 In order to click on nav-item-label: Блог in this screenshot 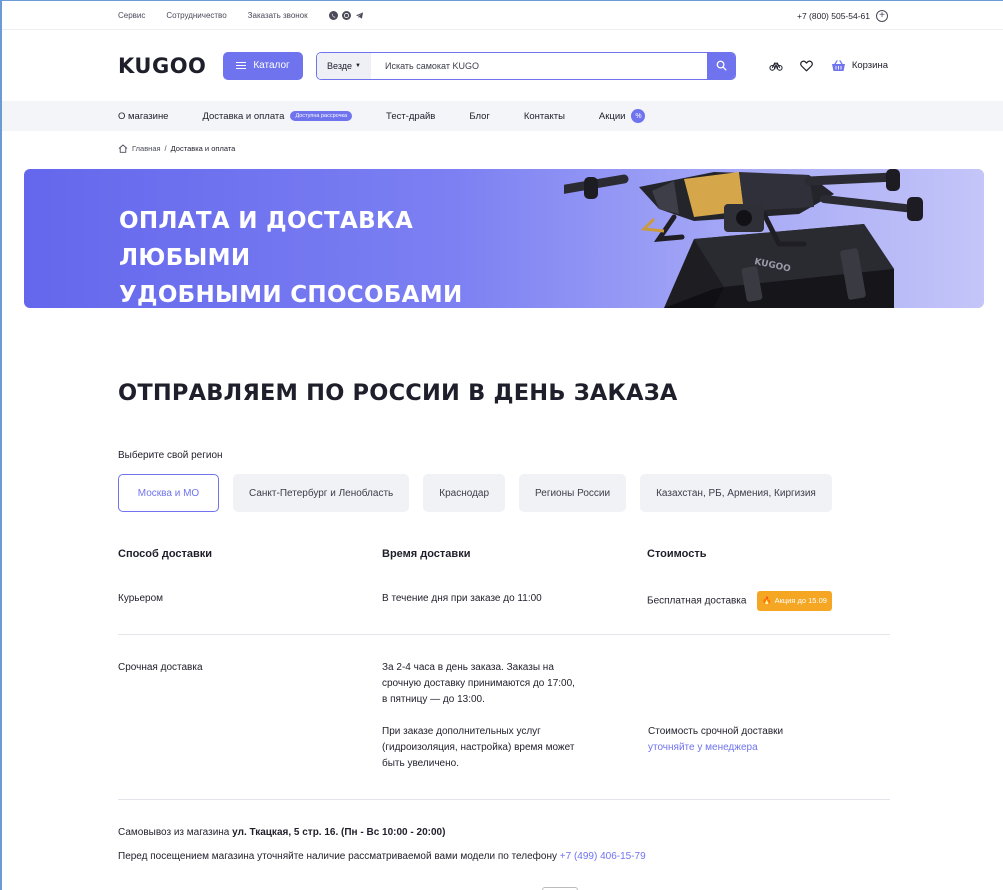, I will do `click(479, 116)`.